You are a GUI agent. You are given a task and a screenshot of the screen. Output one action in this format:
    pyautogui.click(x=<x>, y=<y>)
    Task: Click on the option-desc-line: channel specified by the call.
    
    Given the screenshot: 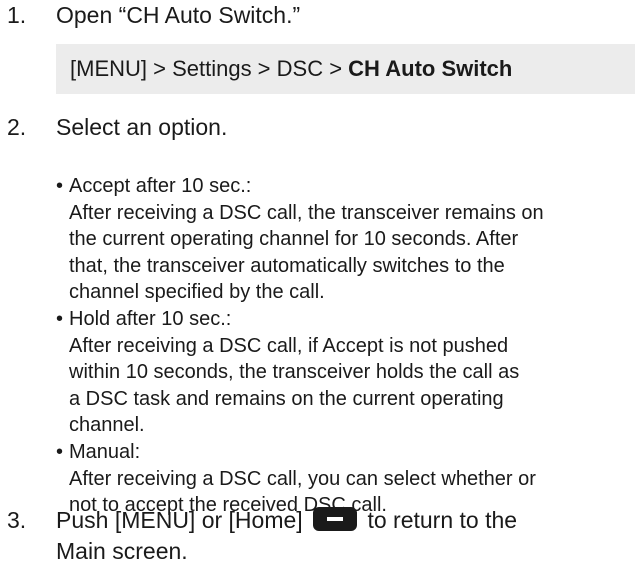 What is the action you would take?
    pyautogui.click(x=197, y=292)
    